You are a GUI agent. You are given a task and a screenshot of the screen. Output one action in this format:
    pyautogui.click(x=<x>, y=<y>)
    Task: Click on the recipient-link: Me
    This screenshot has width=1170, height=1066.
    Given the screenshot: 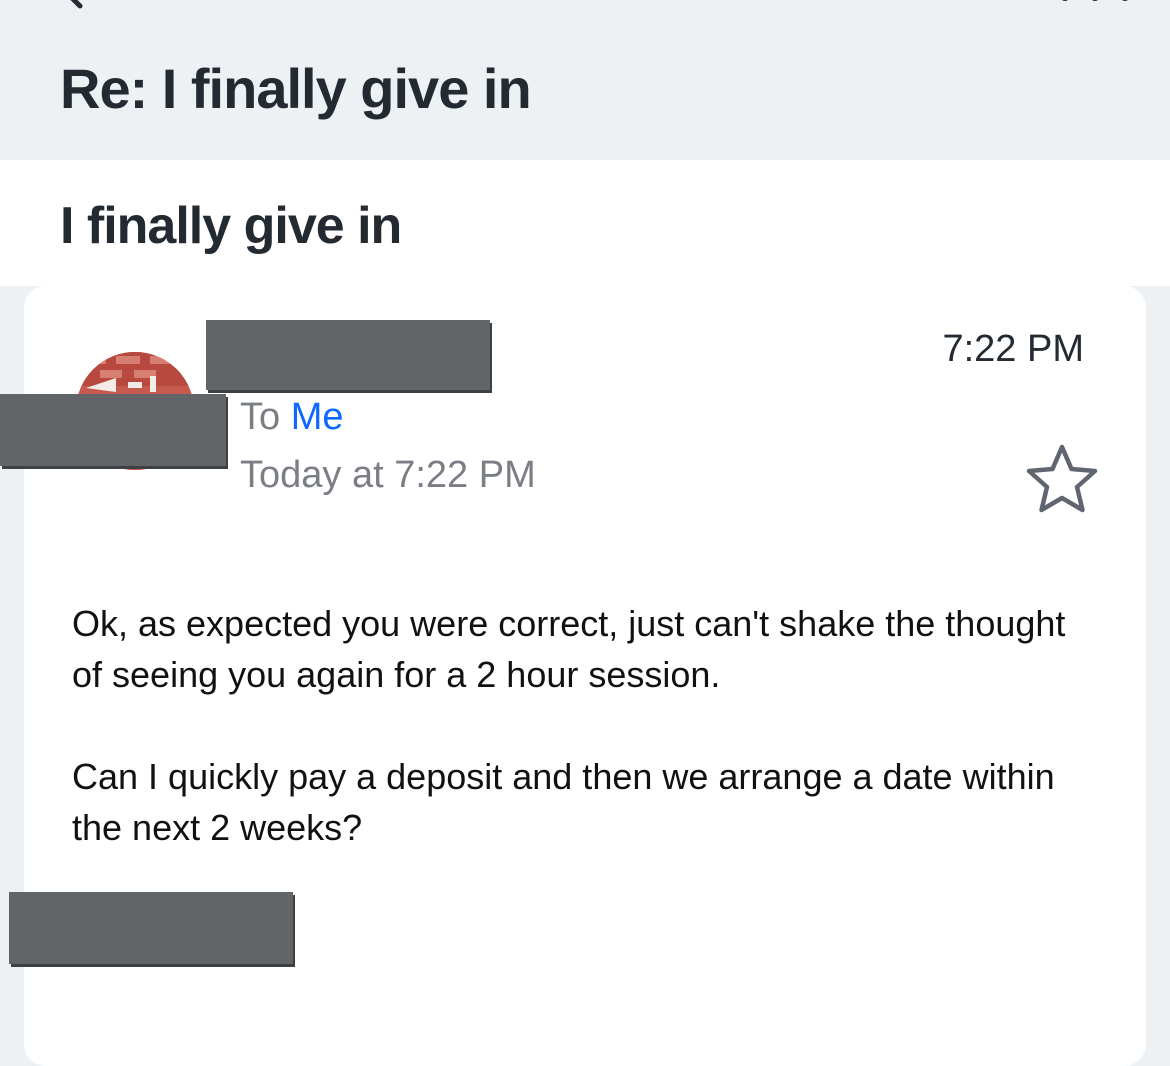 What is the action you would take?
    pyautogui.click(x=317, y=417)
    